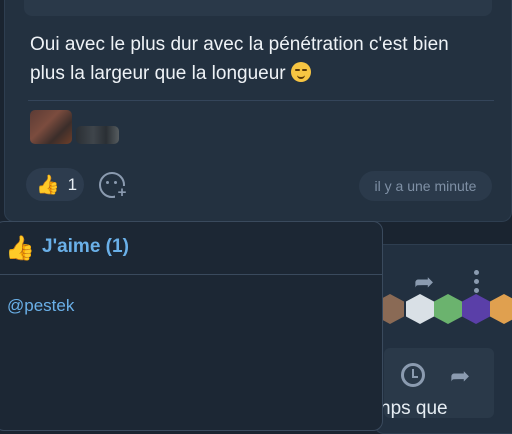 The width and height of the screenshot is (512, 434). I want to click on second-post-partial-text: nps que, so click(414, 408).